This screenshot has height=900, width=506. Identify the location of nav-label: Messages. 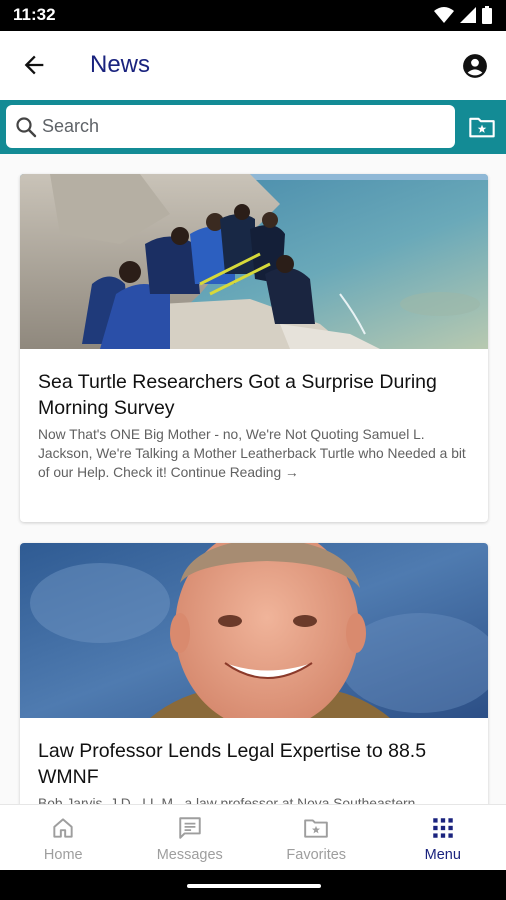
(189, 855).